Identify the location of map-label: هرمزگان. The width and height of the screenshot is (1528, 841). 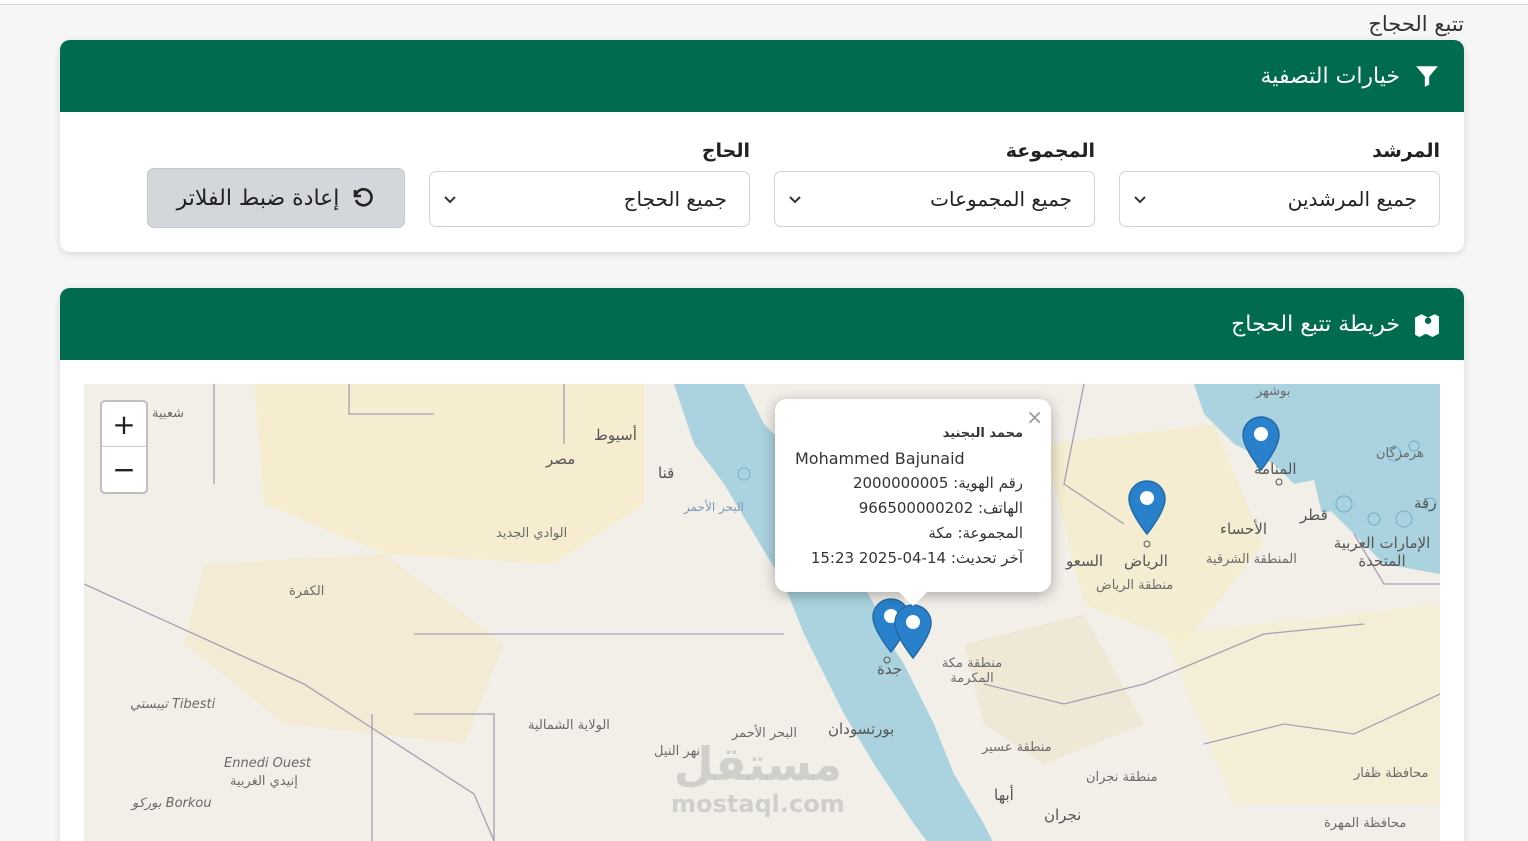
(1400, 453).